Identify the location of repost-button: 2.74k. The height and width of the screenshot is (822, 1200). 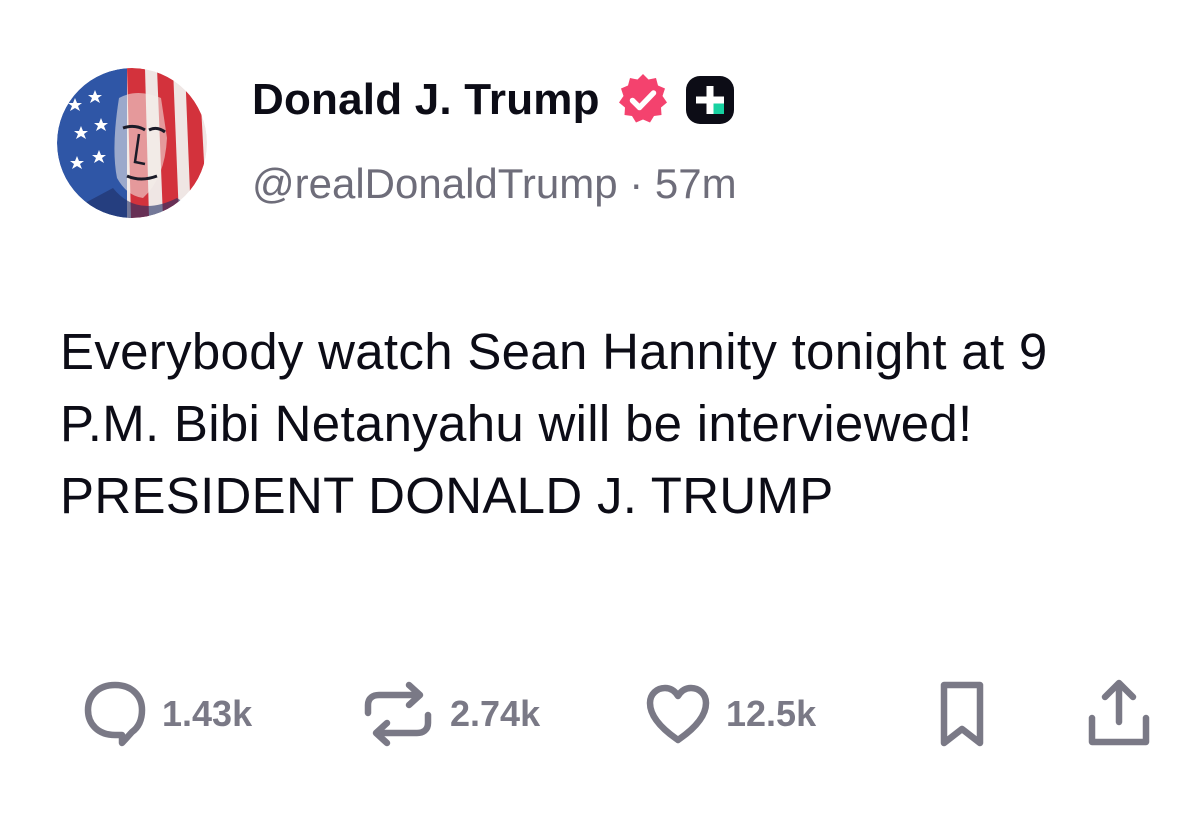
(450, 714).